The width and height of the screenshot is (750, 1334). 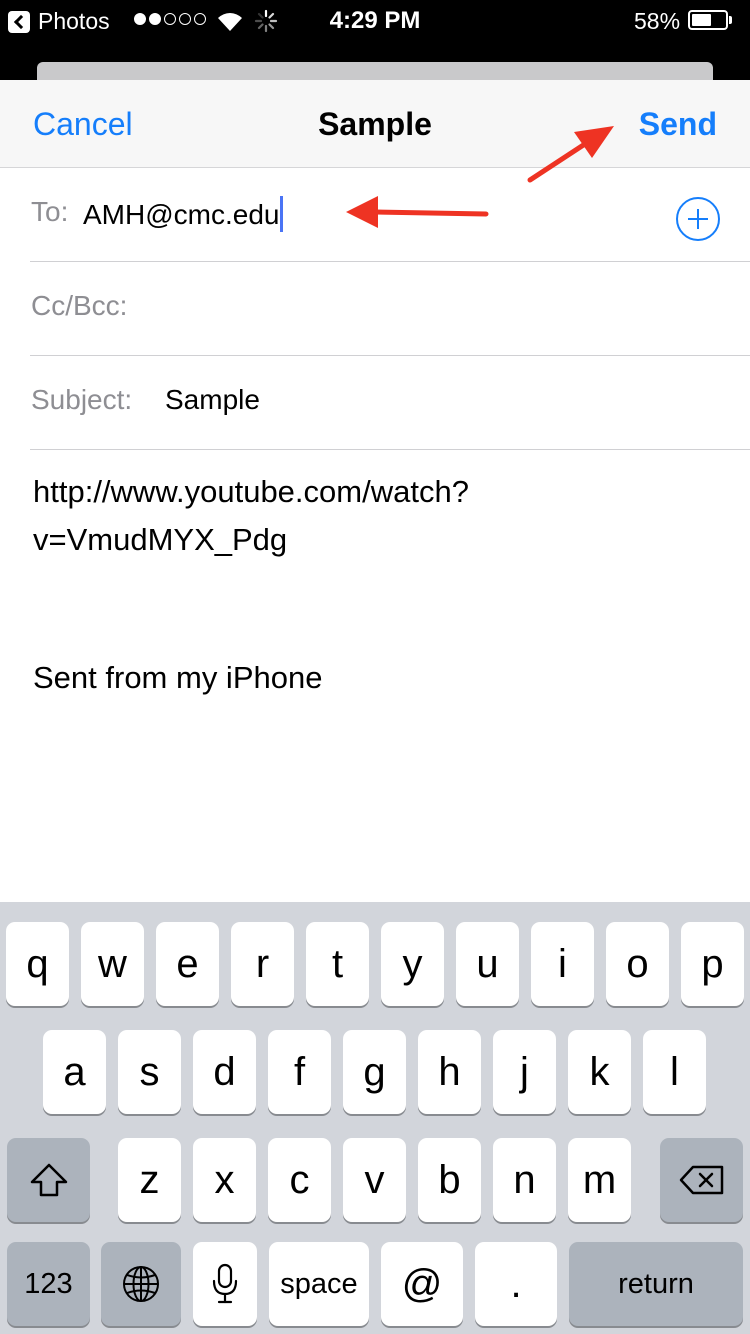 I want to click on subject-input: Sample, so click(x=212, y=400).